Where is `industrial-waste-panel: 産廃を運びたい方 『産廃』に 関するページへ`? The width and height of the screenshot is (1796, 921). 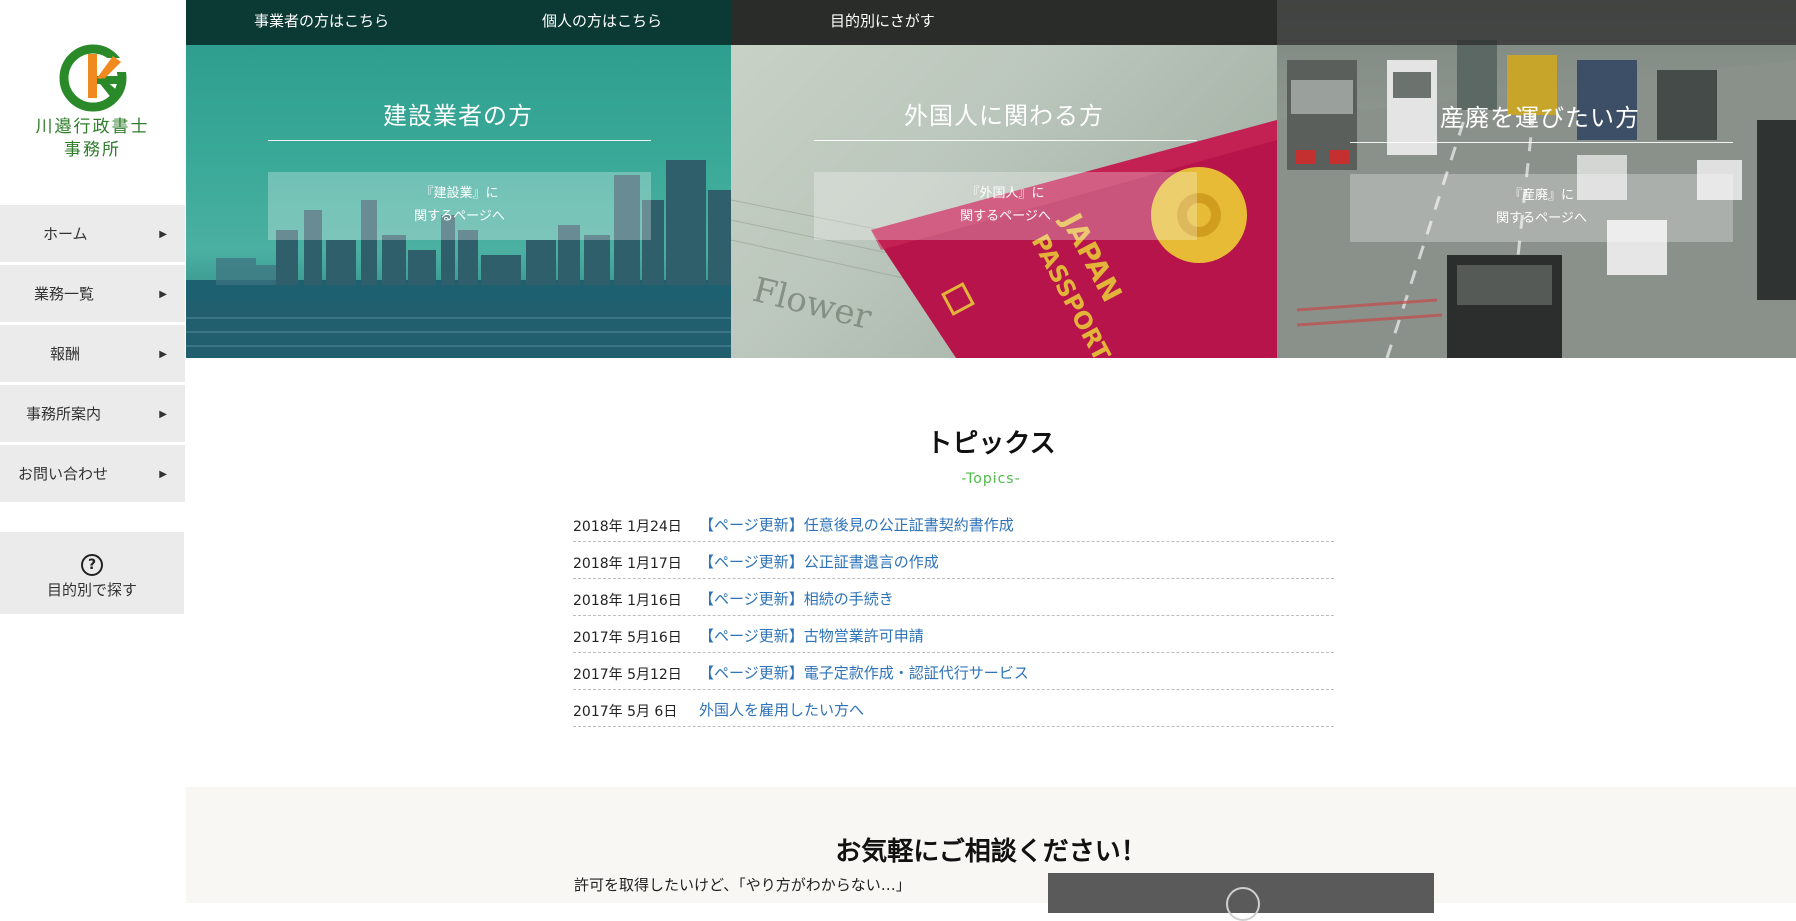 industrial-waste-panel: 産廃を運びたい方 『産廃』に 関するページへ is located at coordinates (1536, 179).